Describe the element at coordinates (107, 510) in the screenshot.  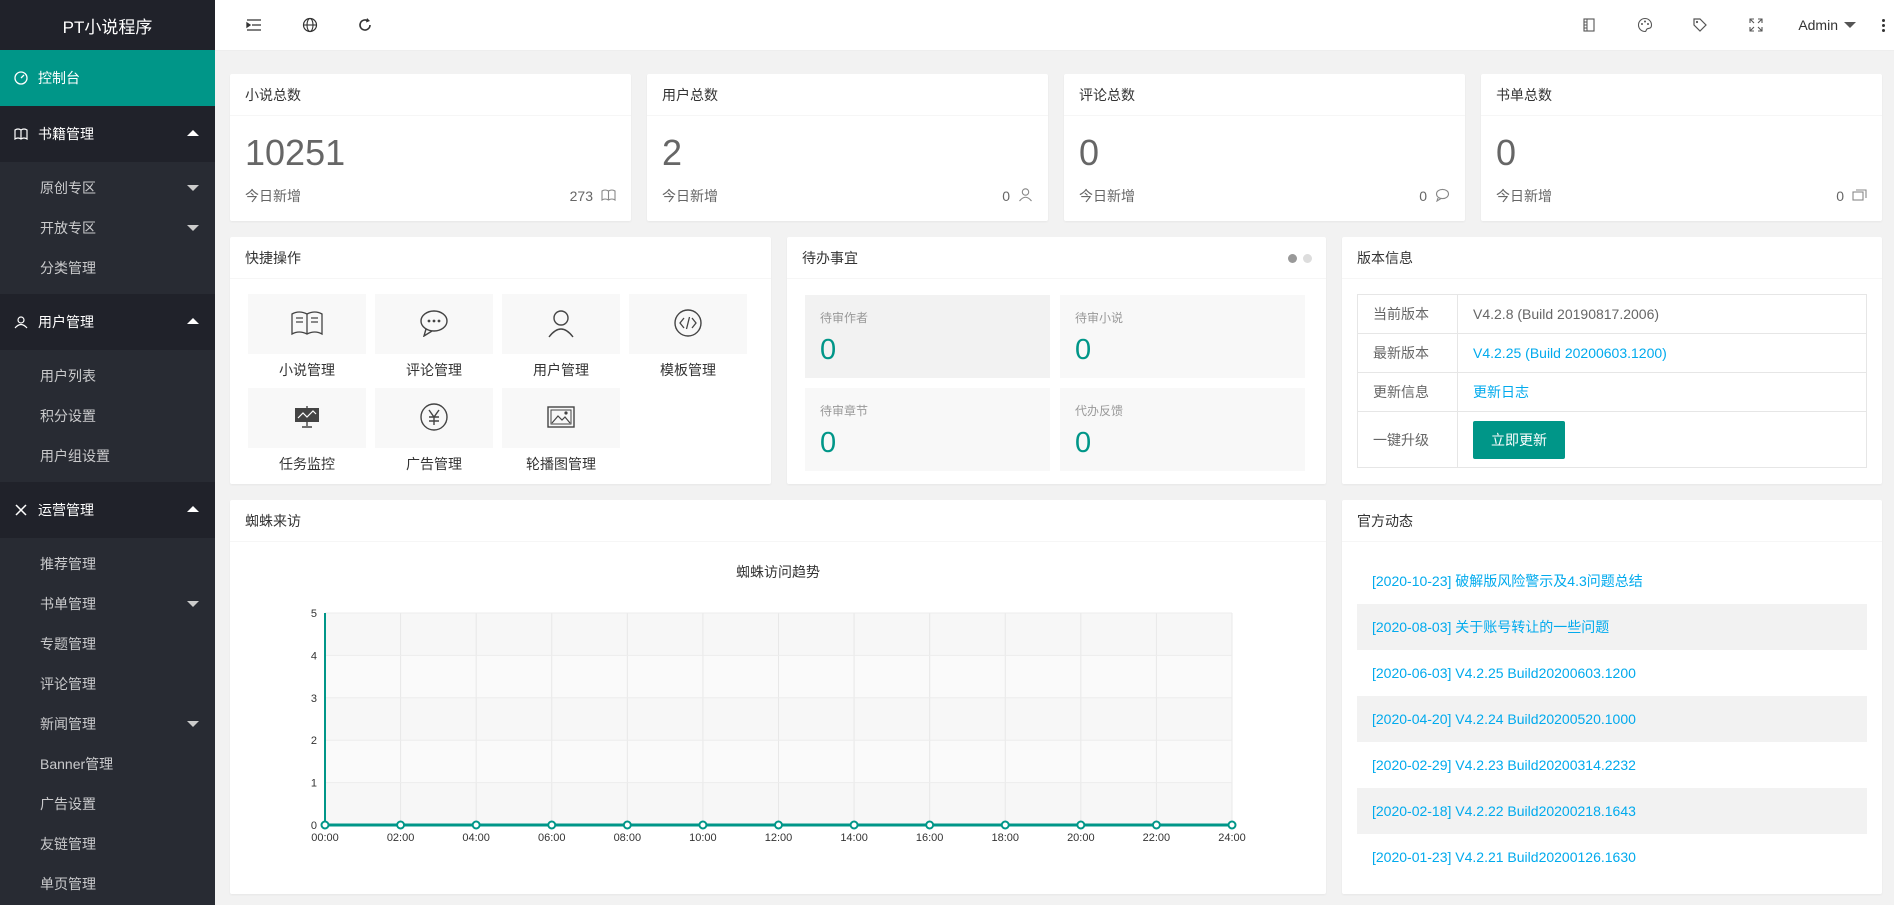
I see `sidebar-group-operations: 运营管理` at that location.